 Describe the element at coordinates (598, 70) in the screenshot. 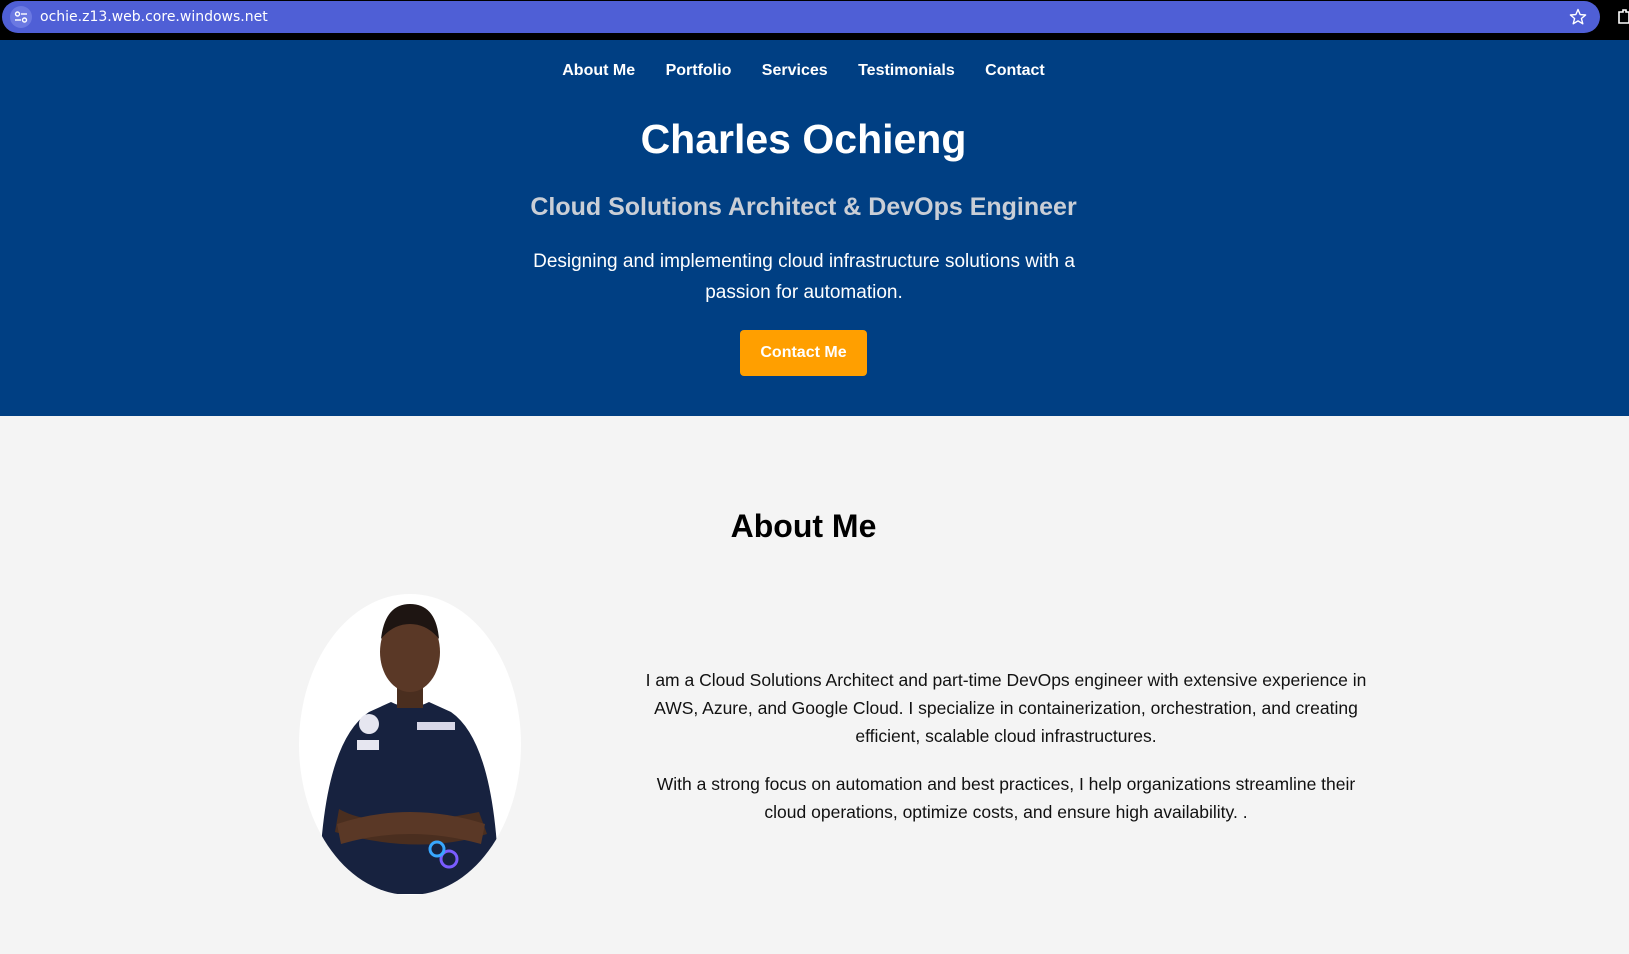

I see `nav-about-me: About Me` at that location.